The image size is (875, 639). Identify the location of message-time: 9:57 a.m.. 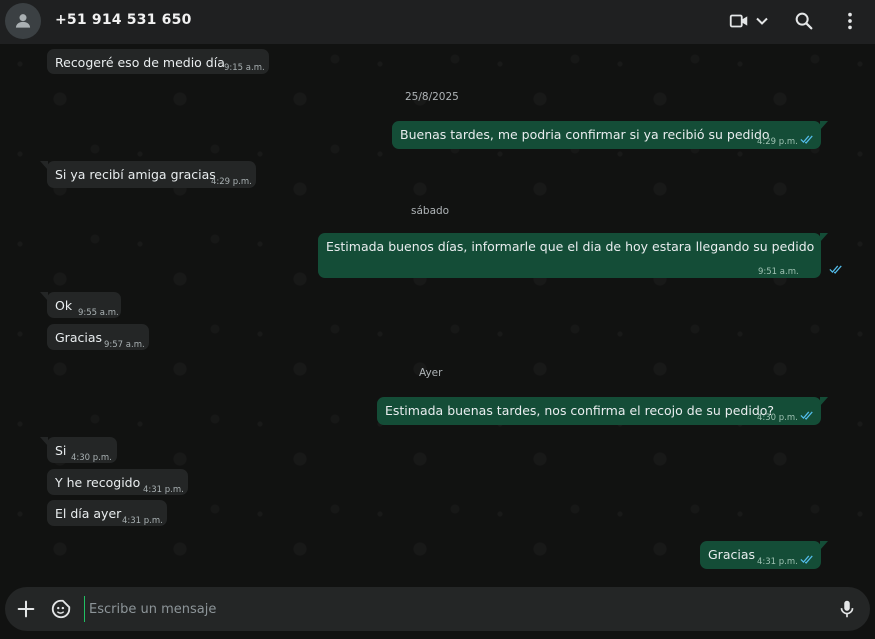
(124, 345).